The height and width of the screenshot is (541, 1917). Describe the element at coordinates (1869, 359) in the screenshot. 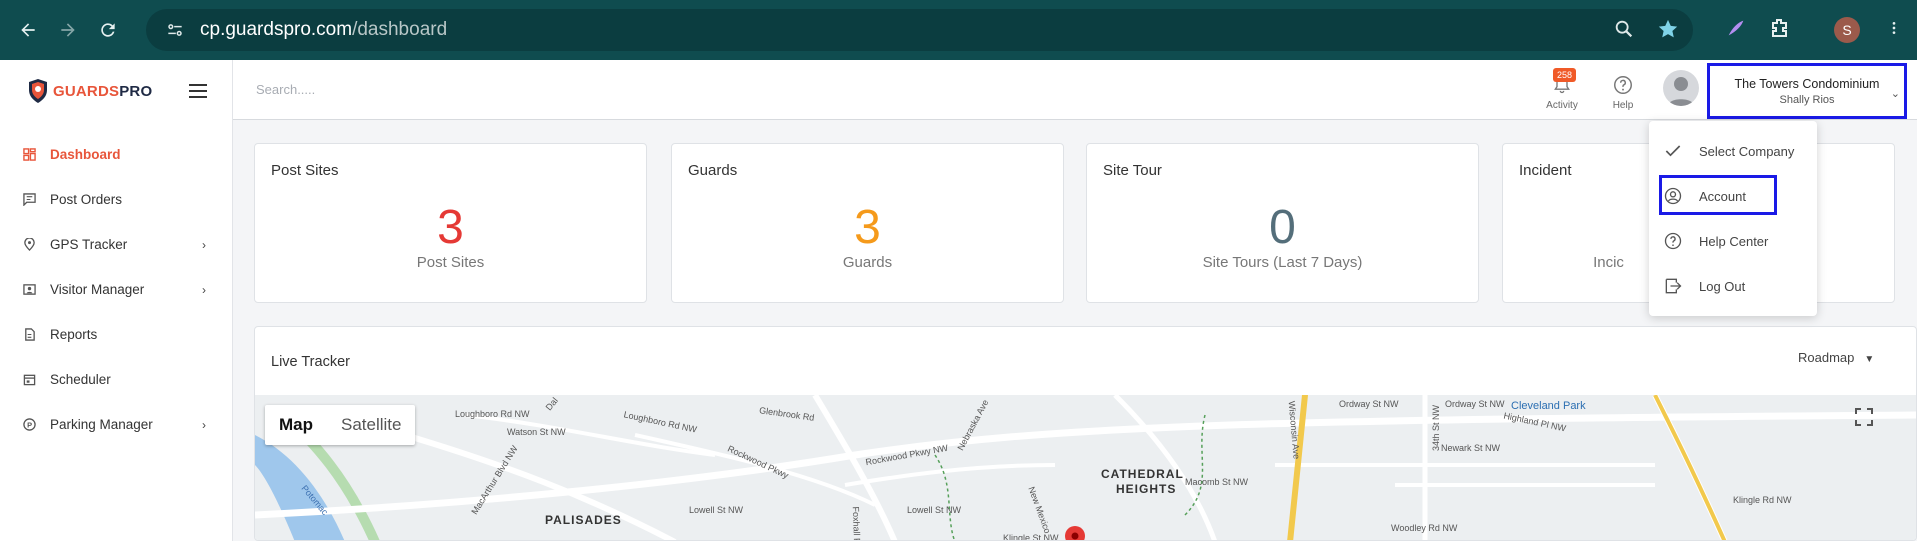

I see `caret-down-icon: ▼` at that location.